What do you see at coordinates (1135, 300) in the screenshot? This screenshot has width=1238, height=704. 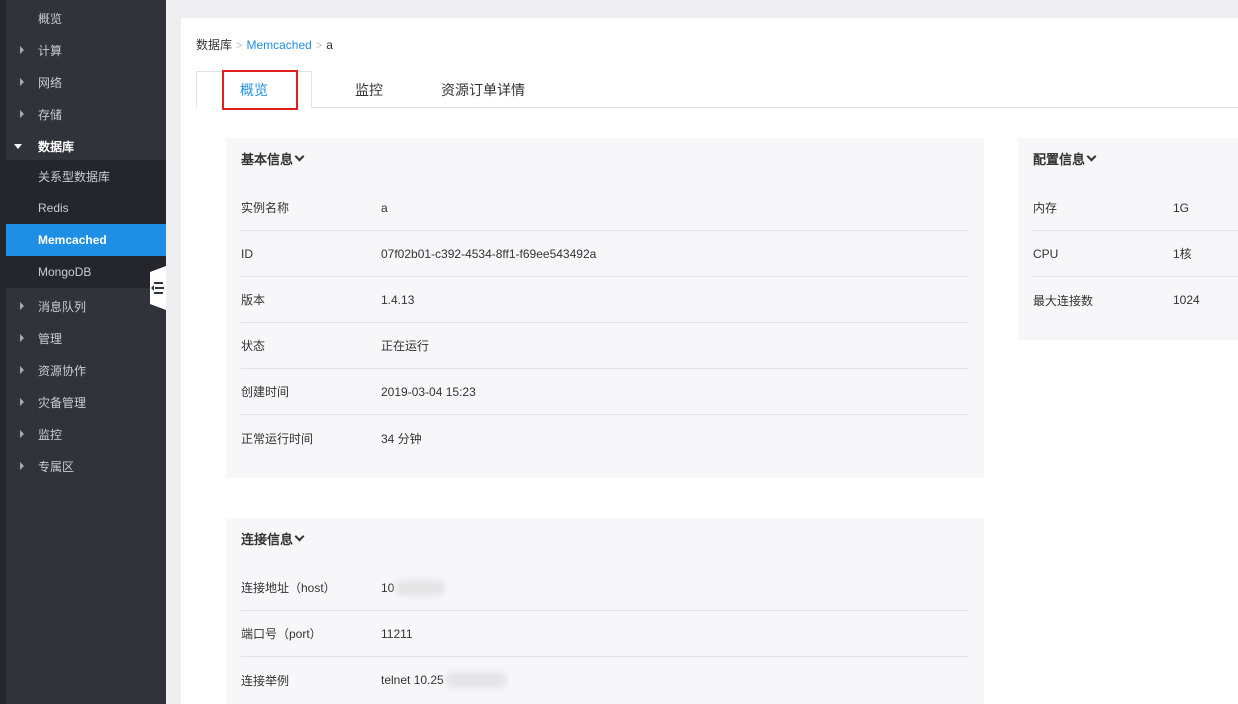 I see `info-row: 最大连接数 1024` at bounding box center [1135, 300].